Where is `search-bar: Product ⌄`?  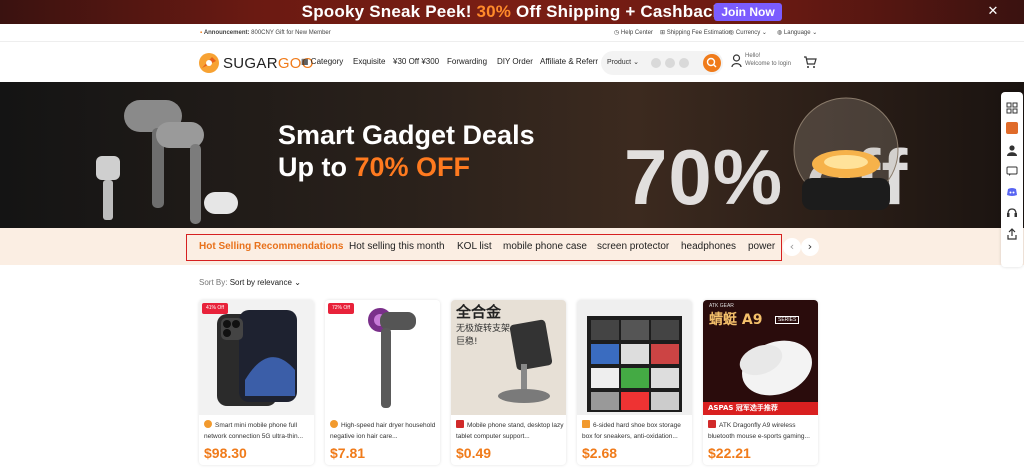
search-bar: Product ⌄ is located at coordinates (662, 63).